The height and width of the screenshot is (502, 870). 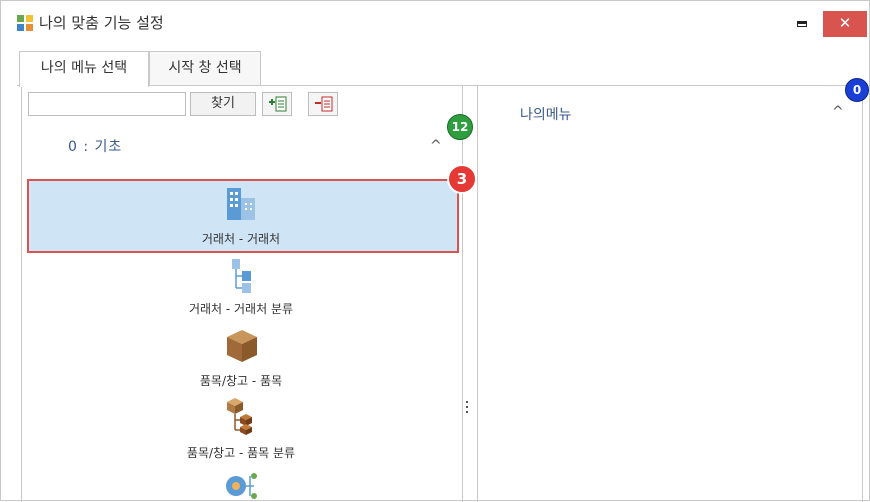 I want to click on remove-menu-icon, so click(x=324, y=104).